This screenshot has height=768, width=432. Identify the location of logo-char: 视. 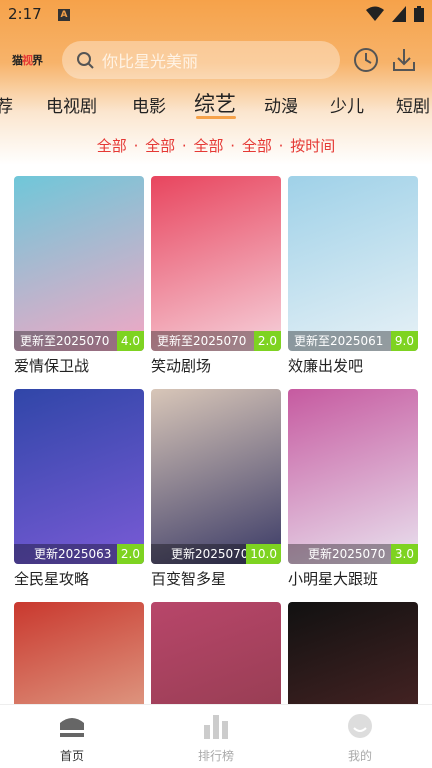
(27, 60).